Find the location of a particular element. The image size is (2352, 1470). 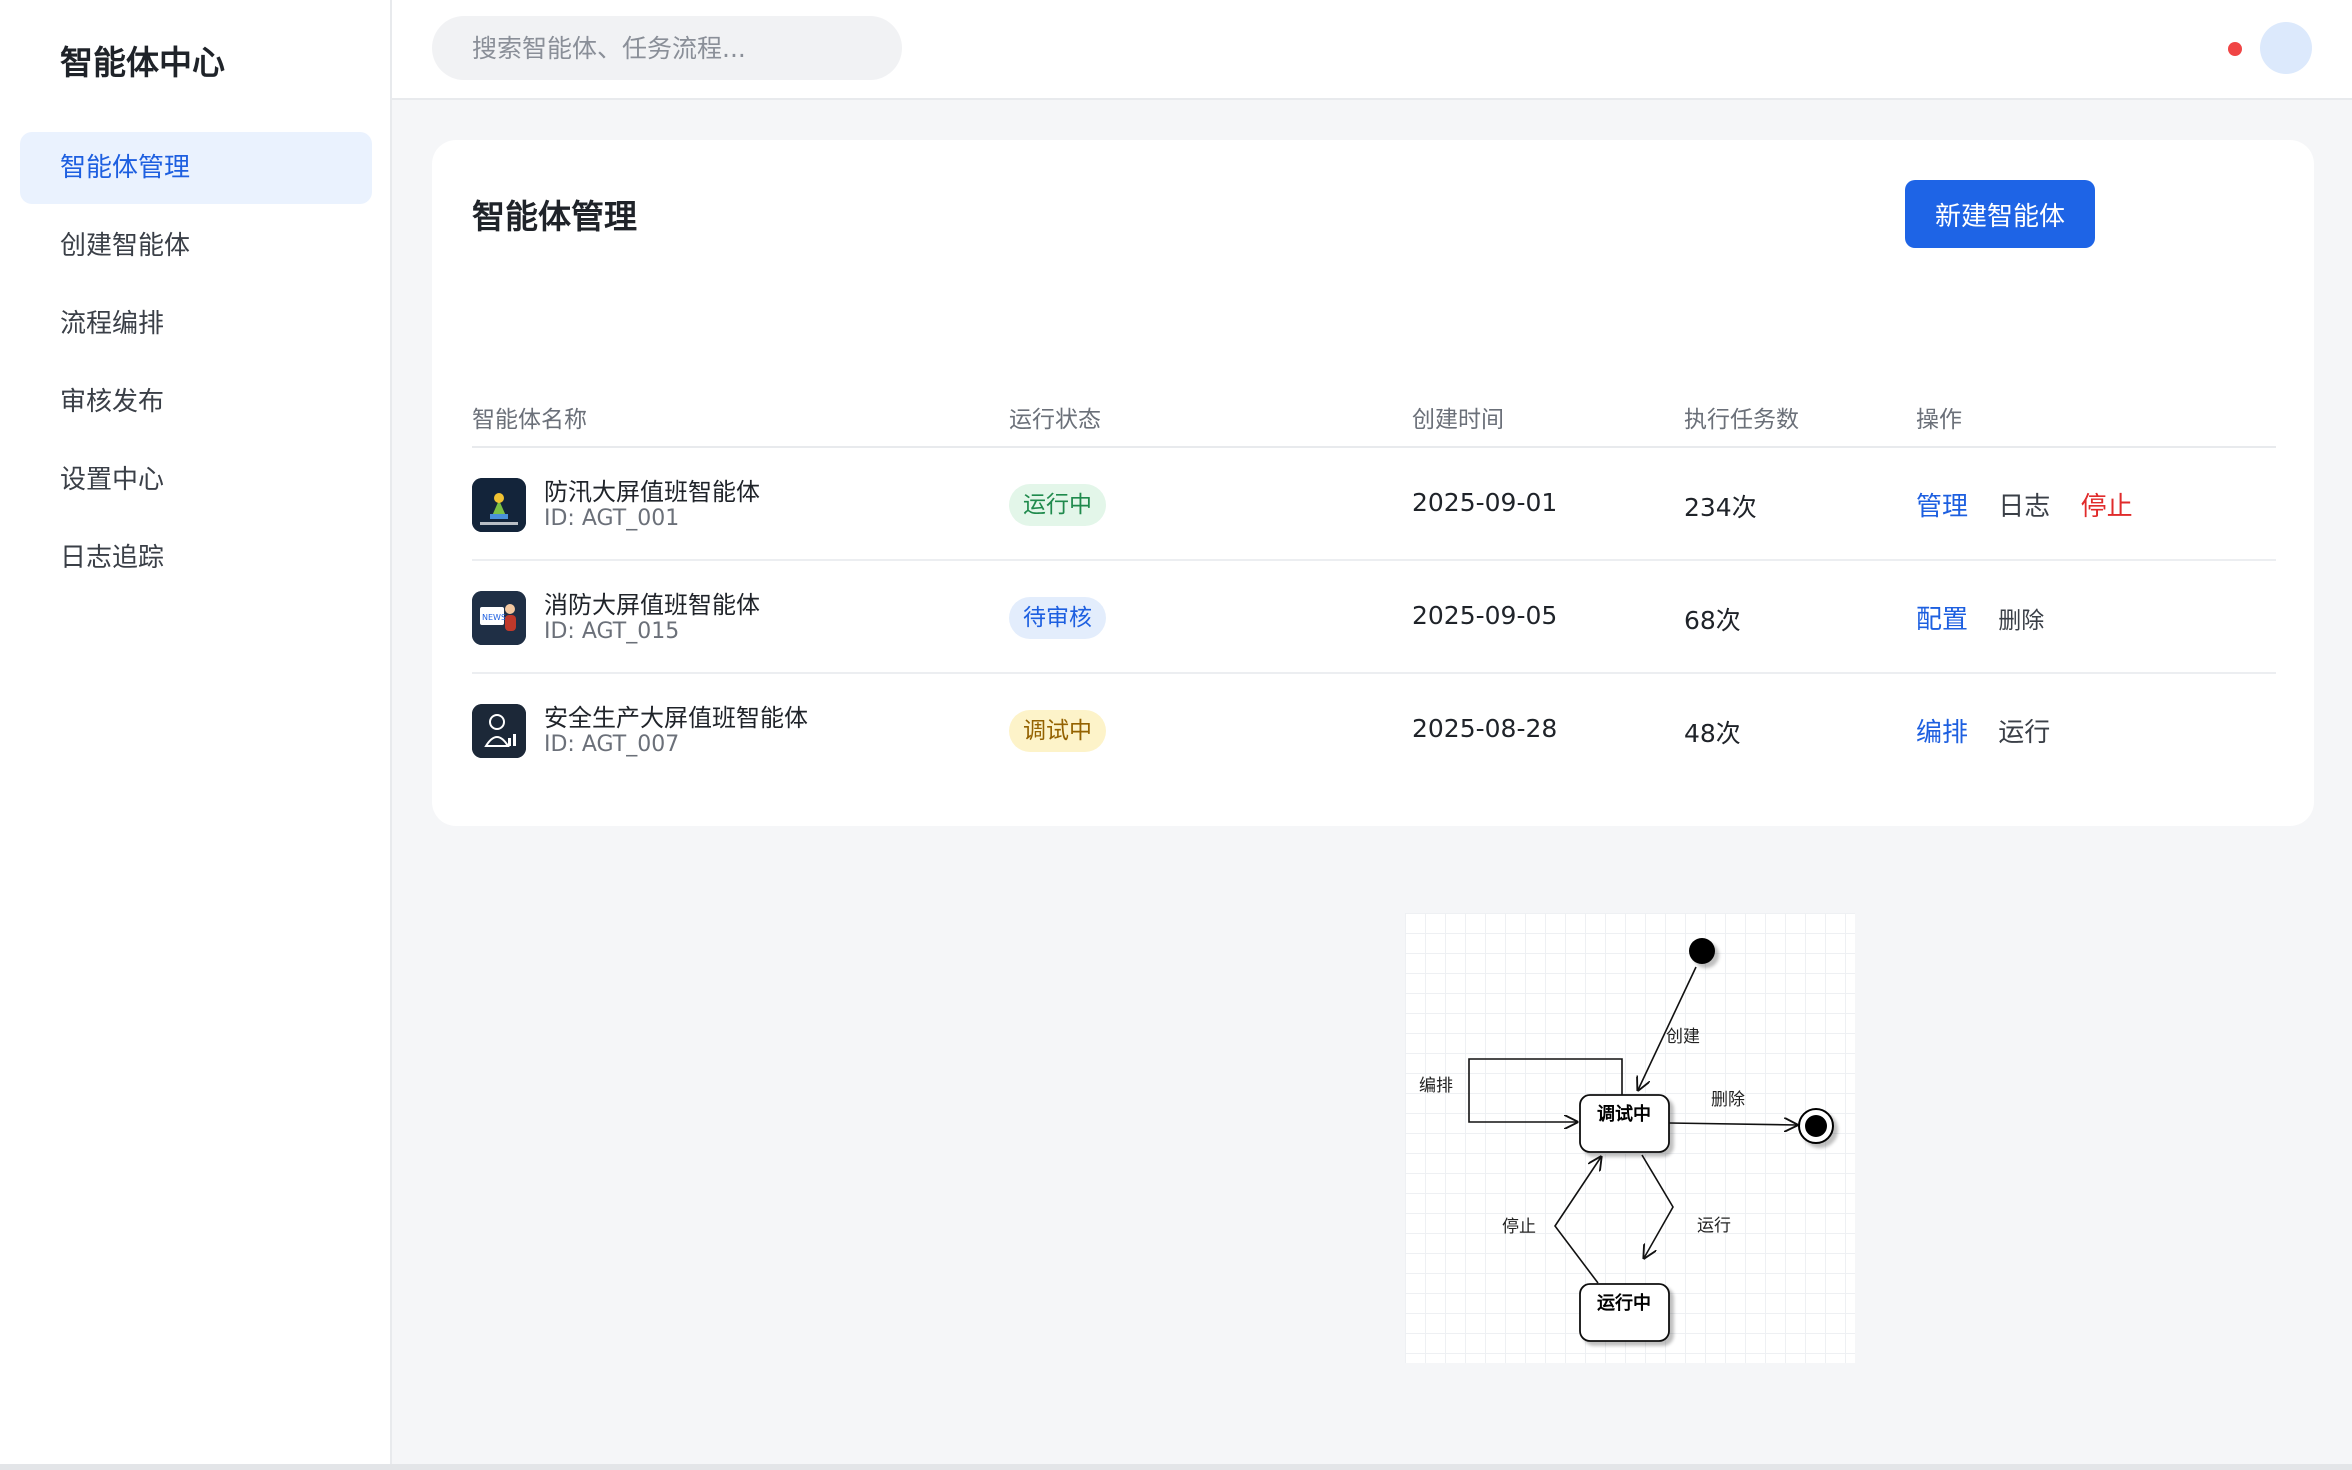

notification-dot-icon is located at coordinates (2235, 49).